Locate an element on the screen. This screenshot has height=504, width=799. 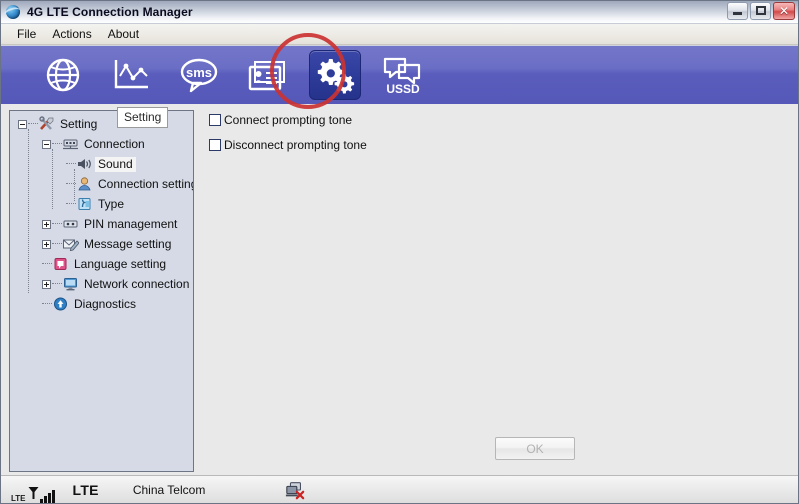
toolbar-sms: sms is located at coordinates (199, 75).